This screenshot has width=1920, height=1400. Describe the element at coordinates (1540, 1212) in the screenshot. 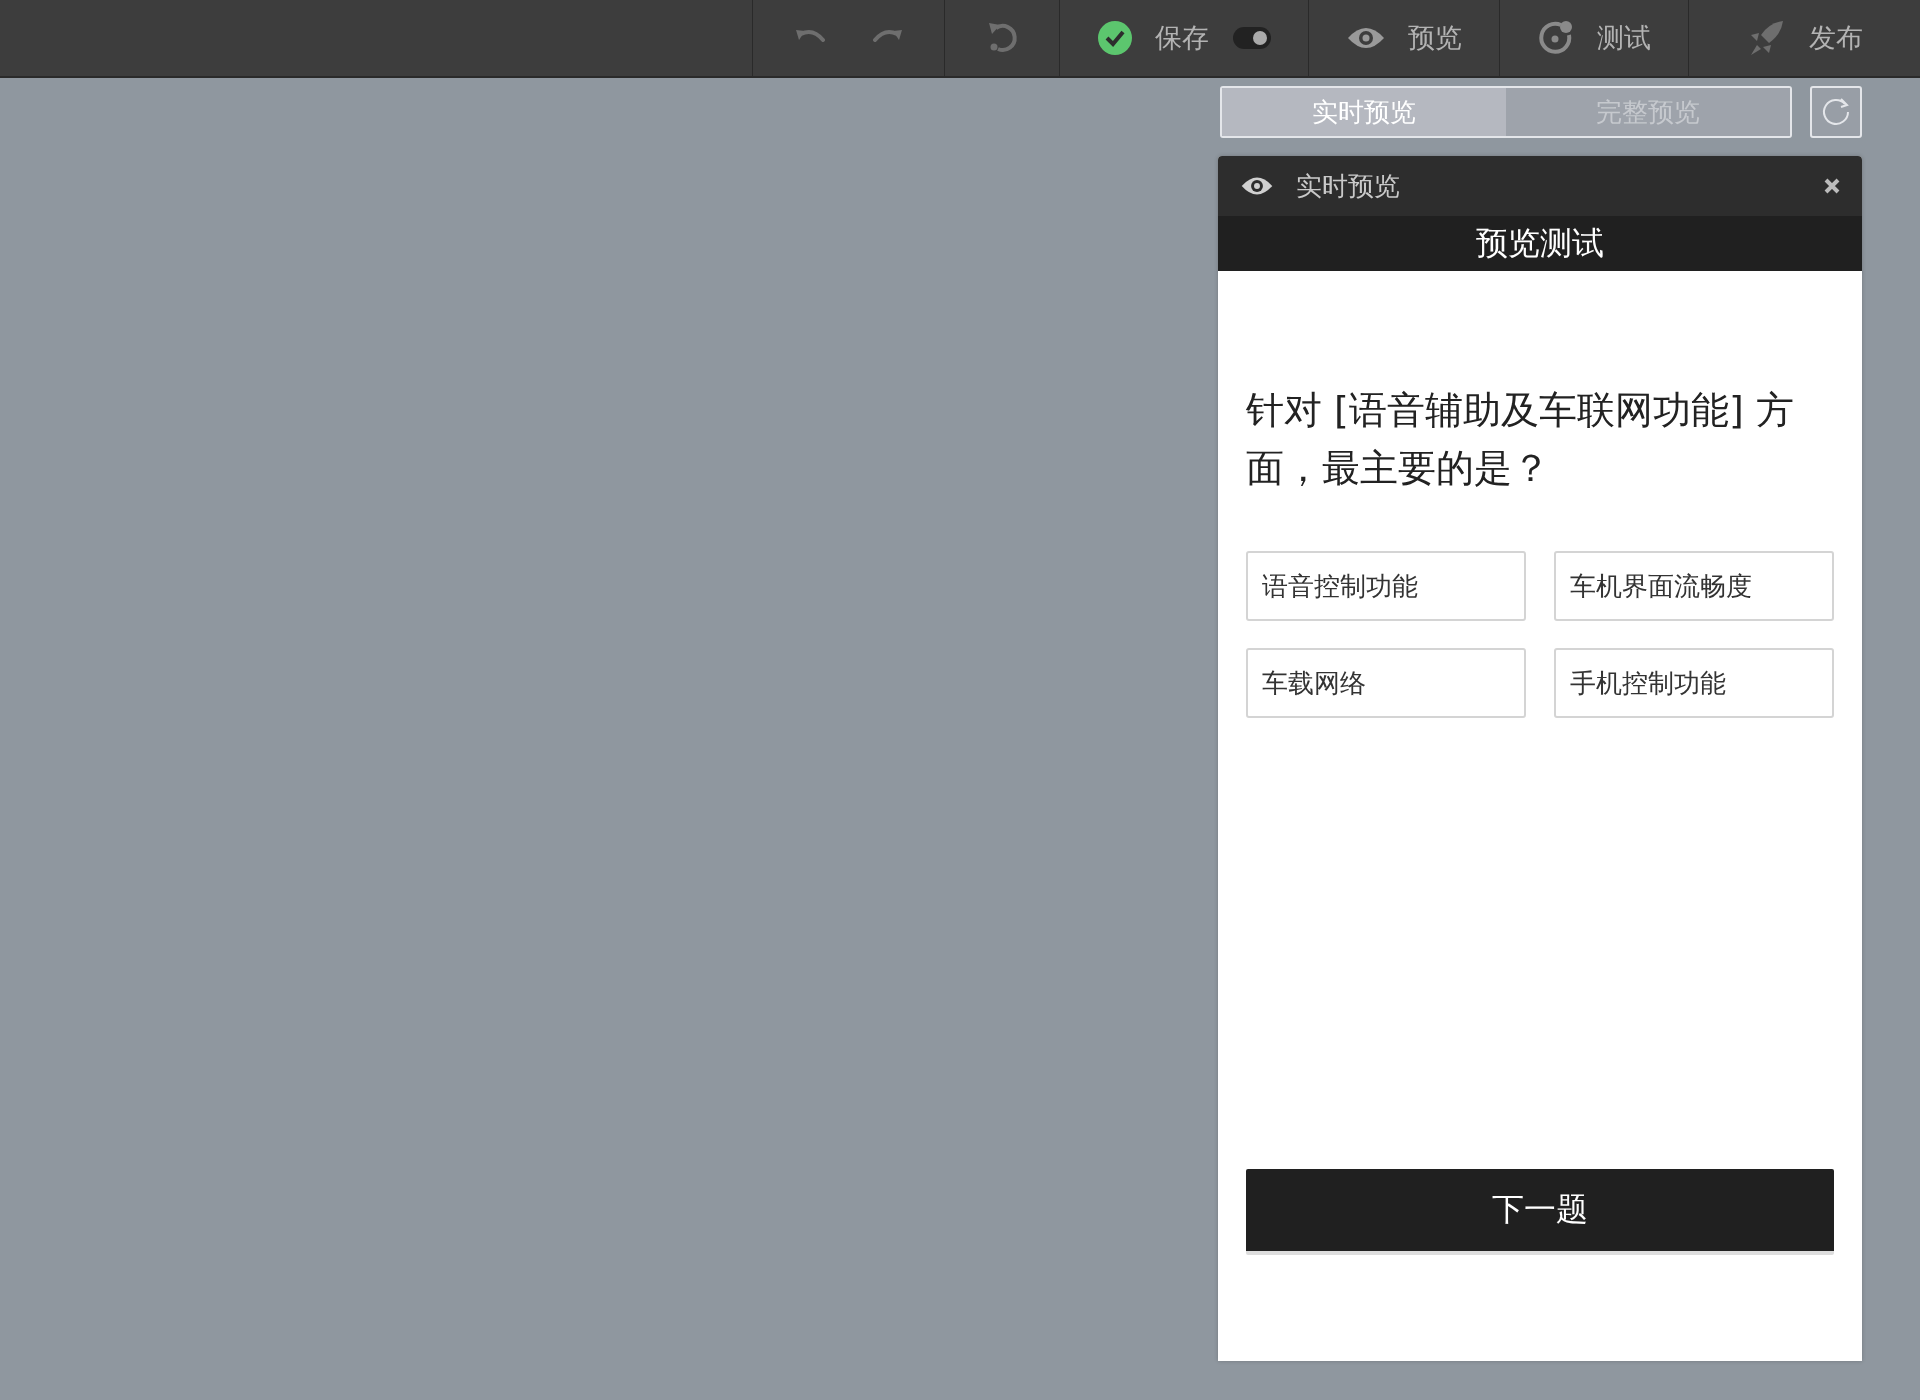

I see `next-button: 下一题` at that location.